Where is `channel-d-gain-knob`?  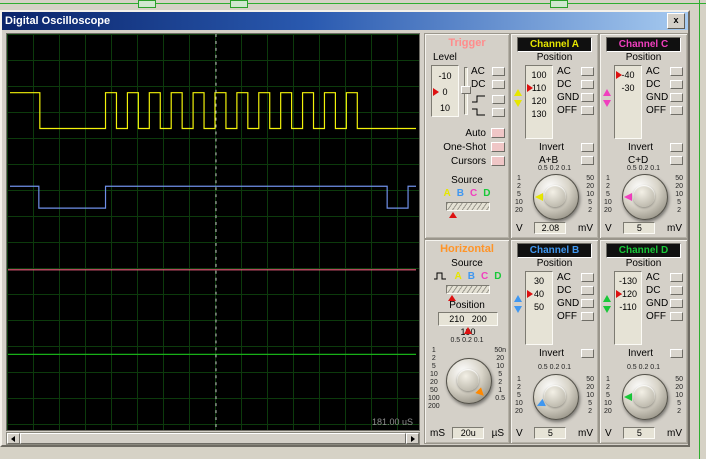 channel-d-gain-knob is located at coordinates (645, 397).